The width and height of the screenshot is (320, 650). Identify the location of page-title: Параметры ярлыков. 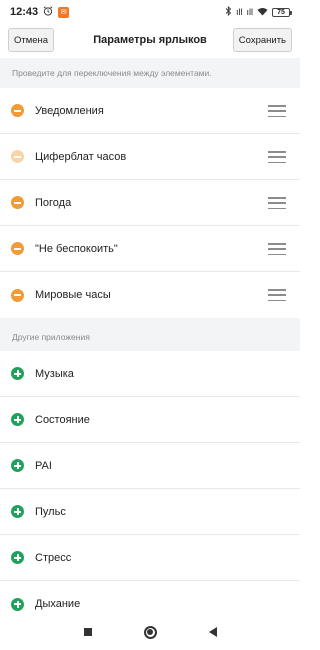
(150, 40).